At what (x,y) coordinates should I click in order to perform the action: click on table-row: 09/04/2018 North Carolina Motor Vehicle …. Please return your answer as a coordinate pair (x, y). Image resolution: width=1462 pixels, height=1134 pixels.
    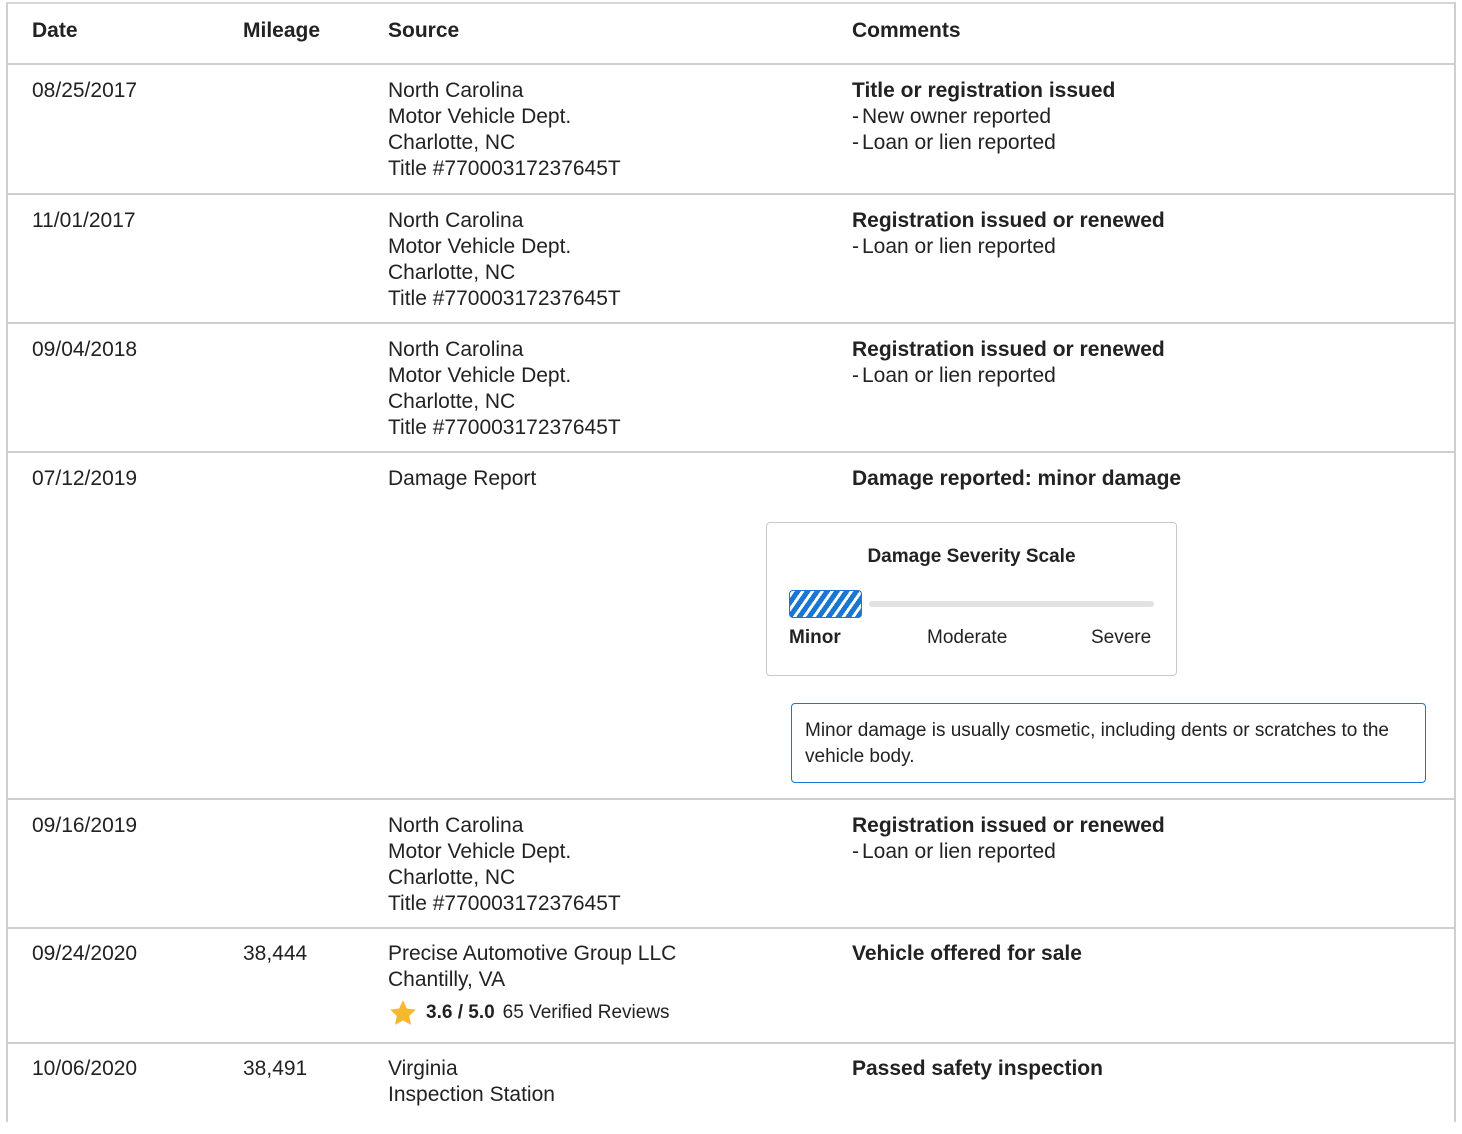
    Looking at the image, I should click on (731, 388).